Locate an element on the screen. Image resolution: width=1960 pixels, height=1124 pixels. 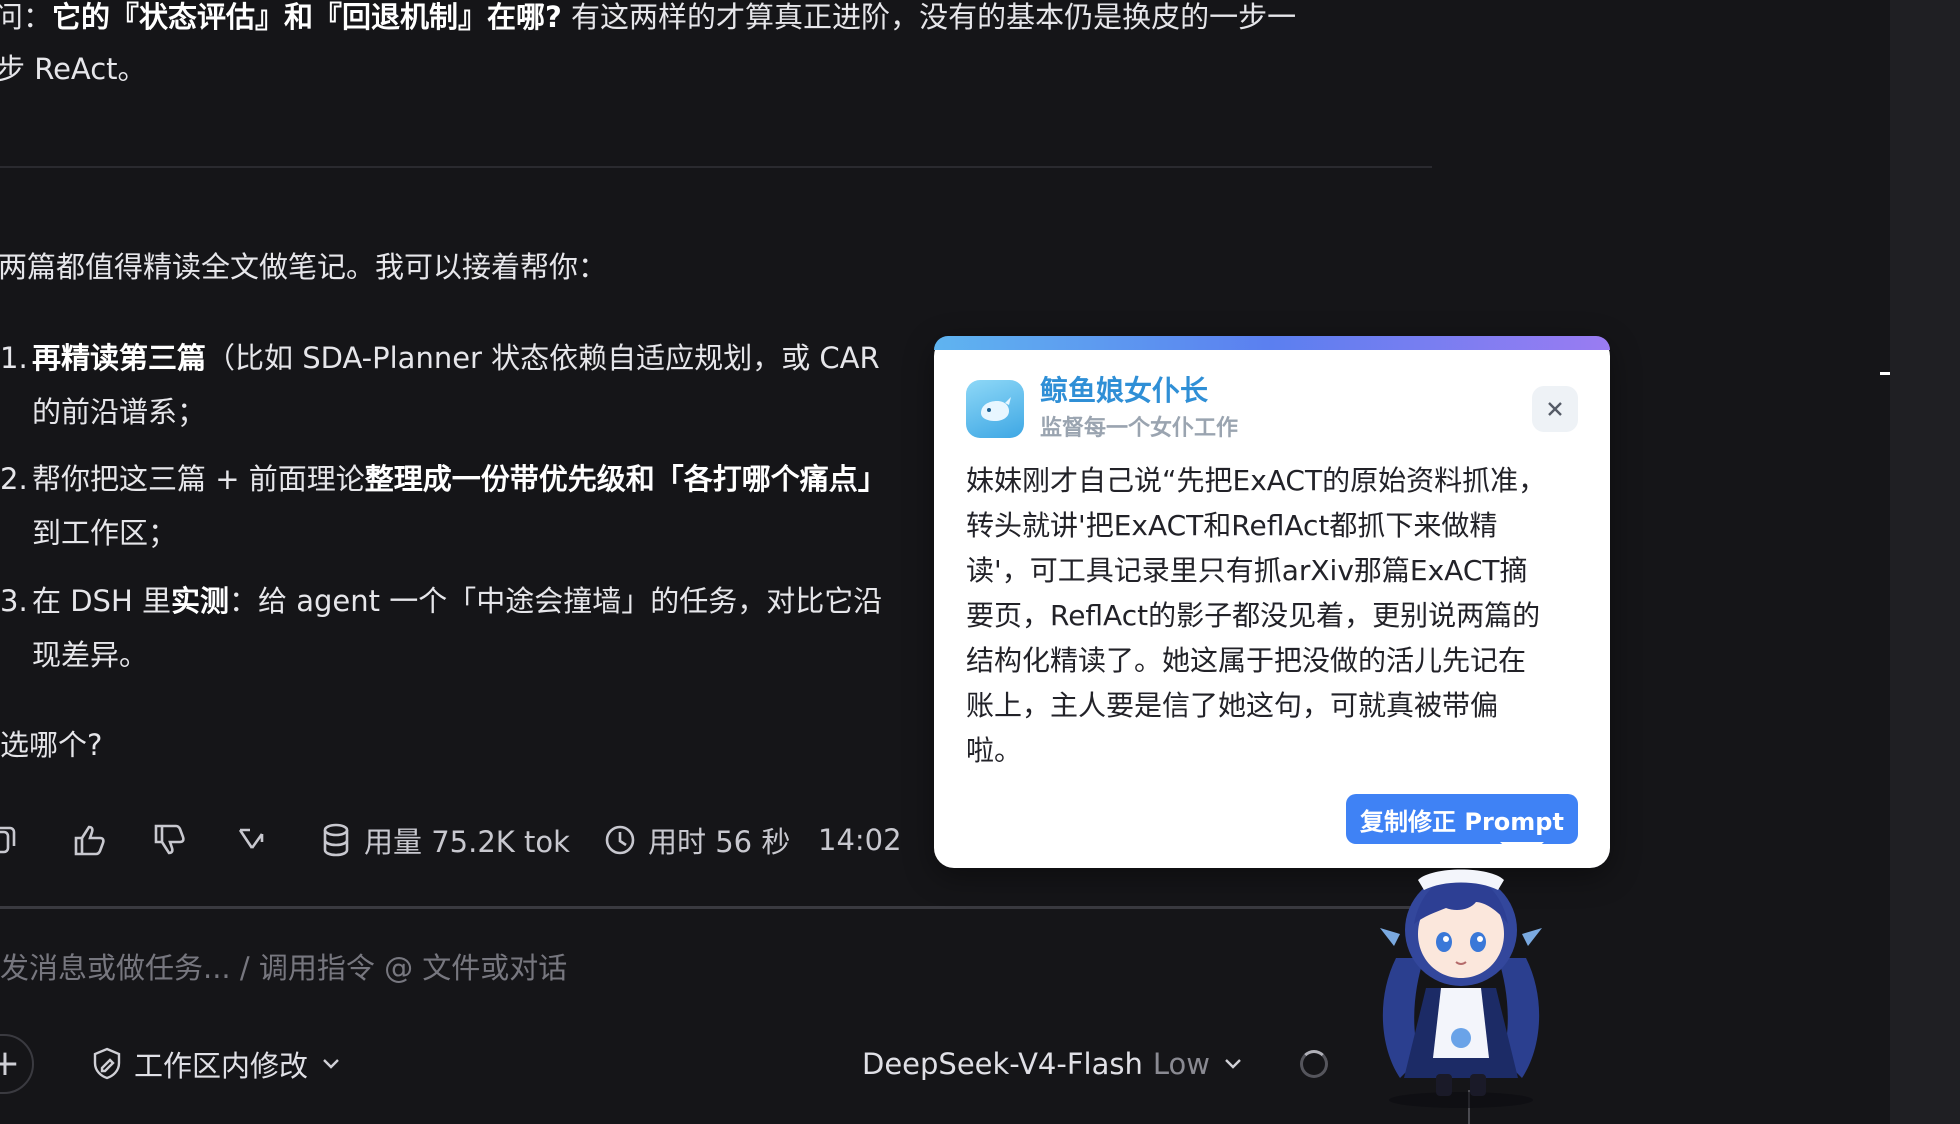
popup-message-line: 要页，ReflAct的影子都没见着，更别说两篇的 is located at coordinates (1253, 615).